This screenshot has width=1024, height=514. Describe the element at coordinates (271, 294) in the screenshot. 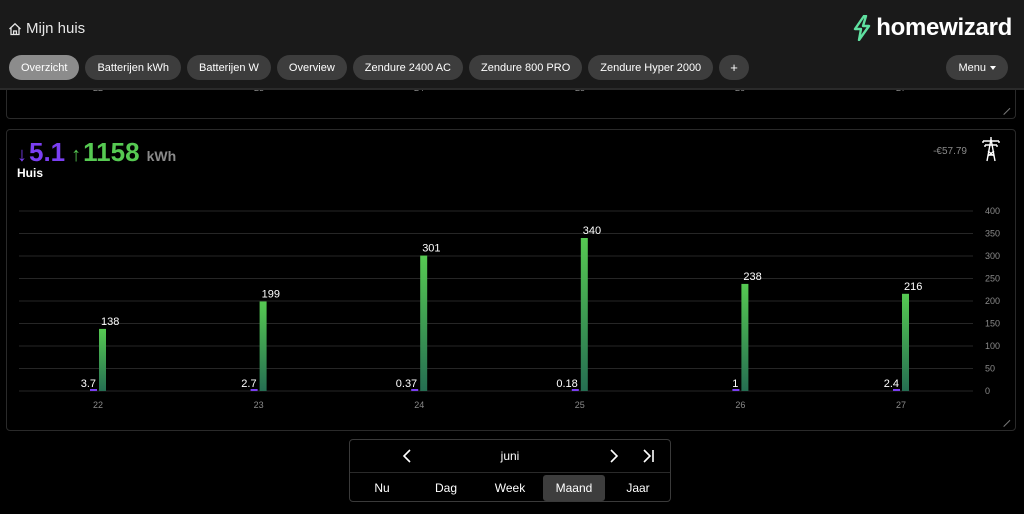

I see `export-value-label: 199` at that location.